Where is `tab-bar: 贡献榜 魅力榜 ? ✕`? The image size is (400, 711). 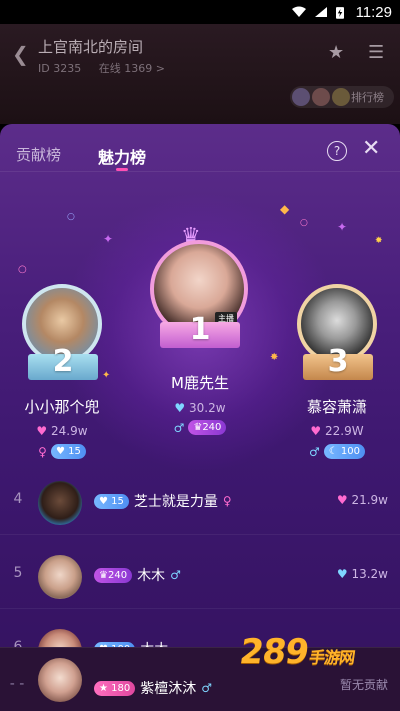 tab-bar: 贡献榜 魅力榜 ? ✕ is located at coordinates (200, 148).